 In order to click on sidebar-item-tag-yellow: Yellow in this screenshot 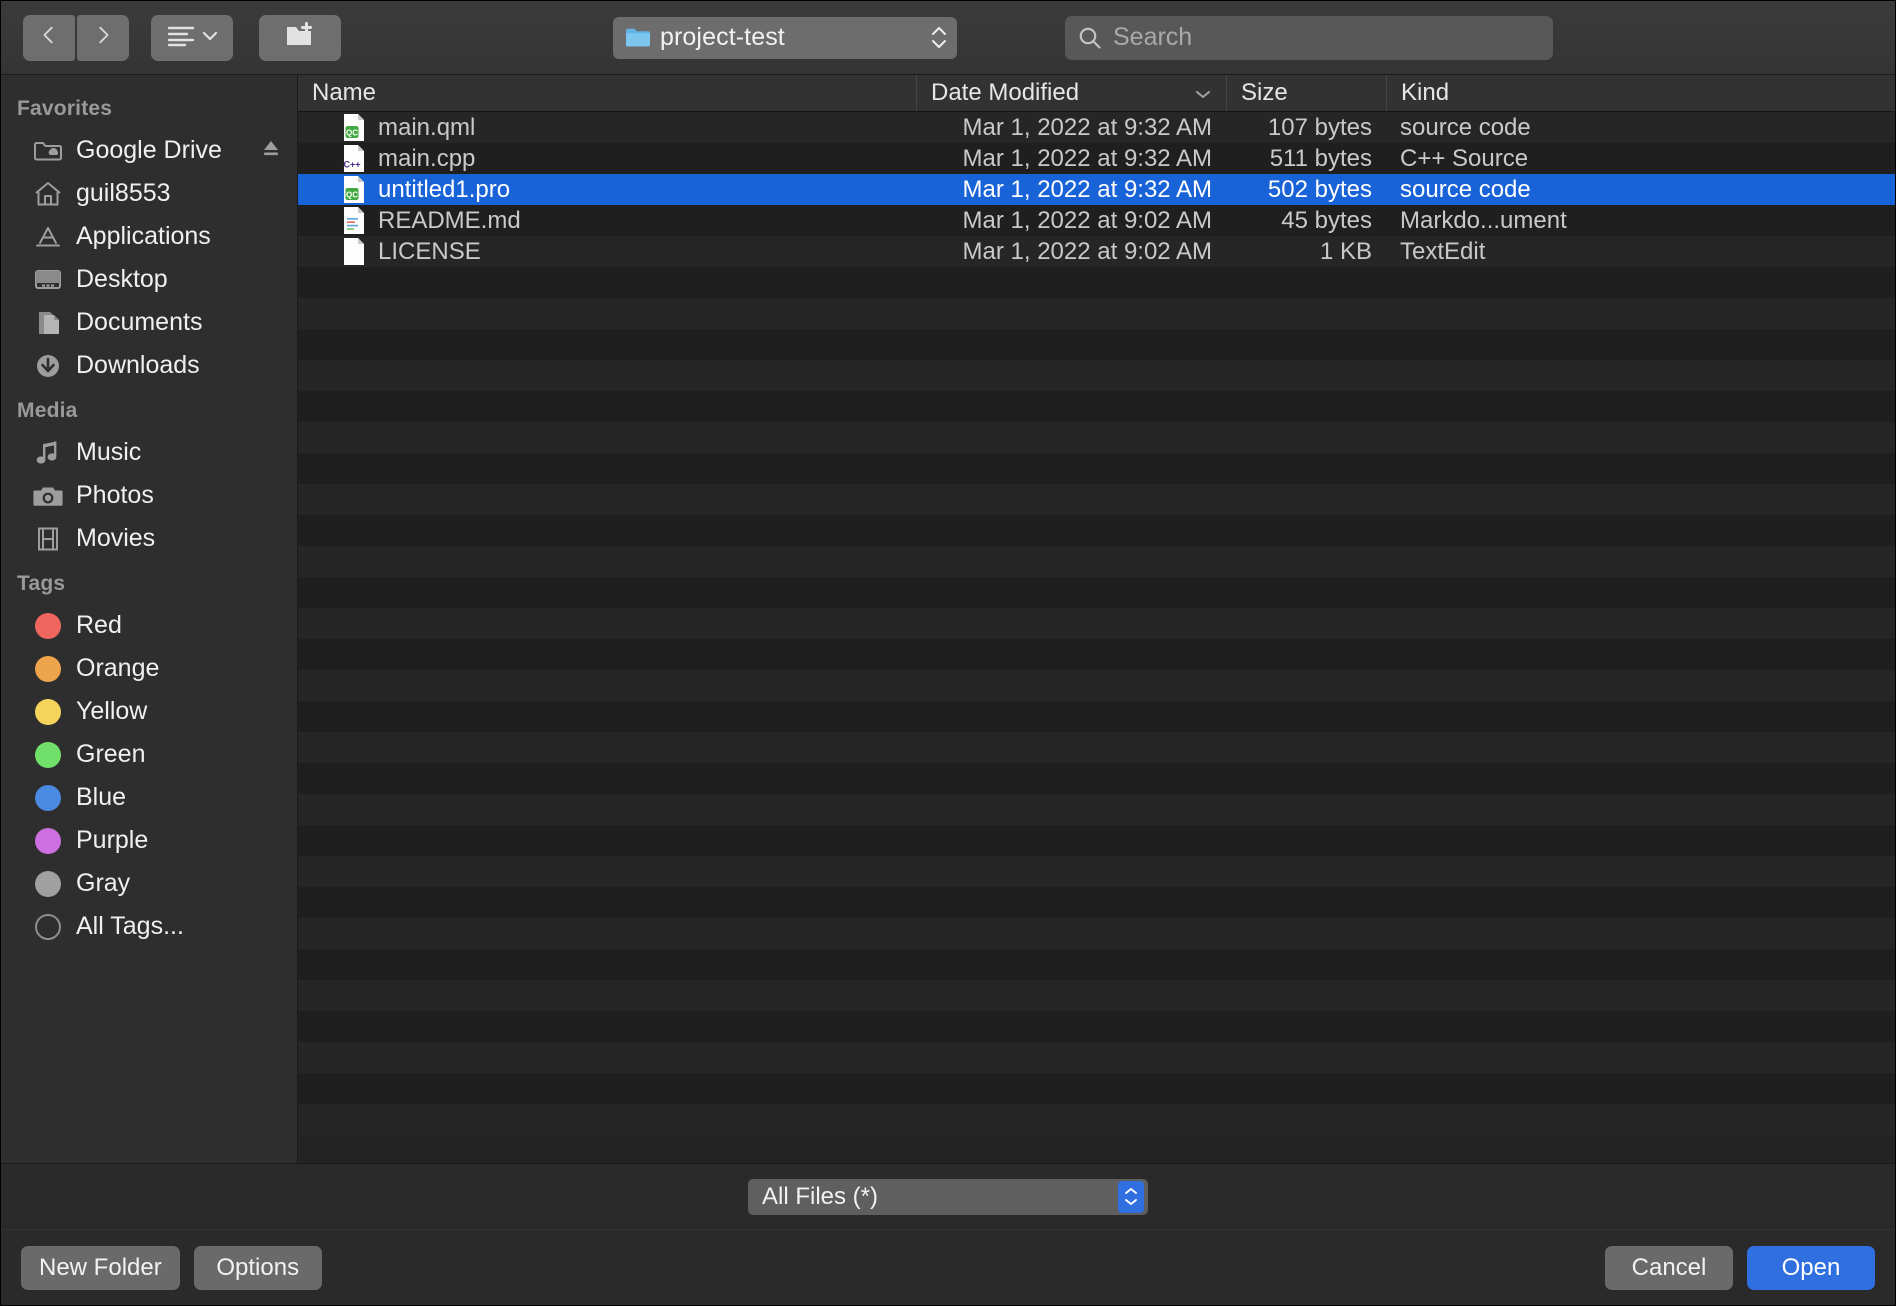, I will do `click(149, 711)`.